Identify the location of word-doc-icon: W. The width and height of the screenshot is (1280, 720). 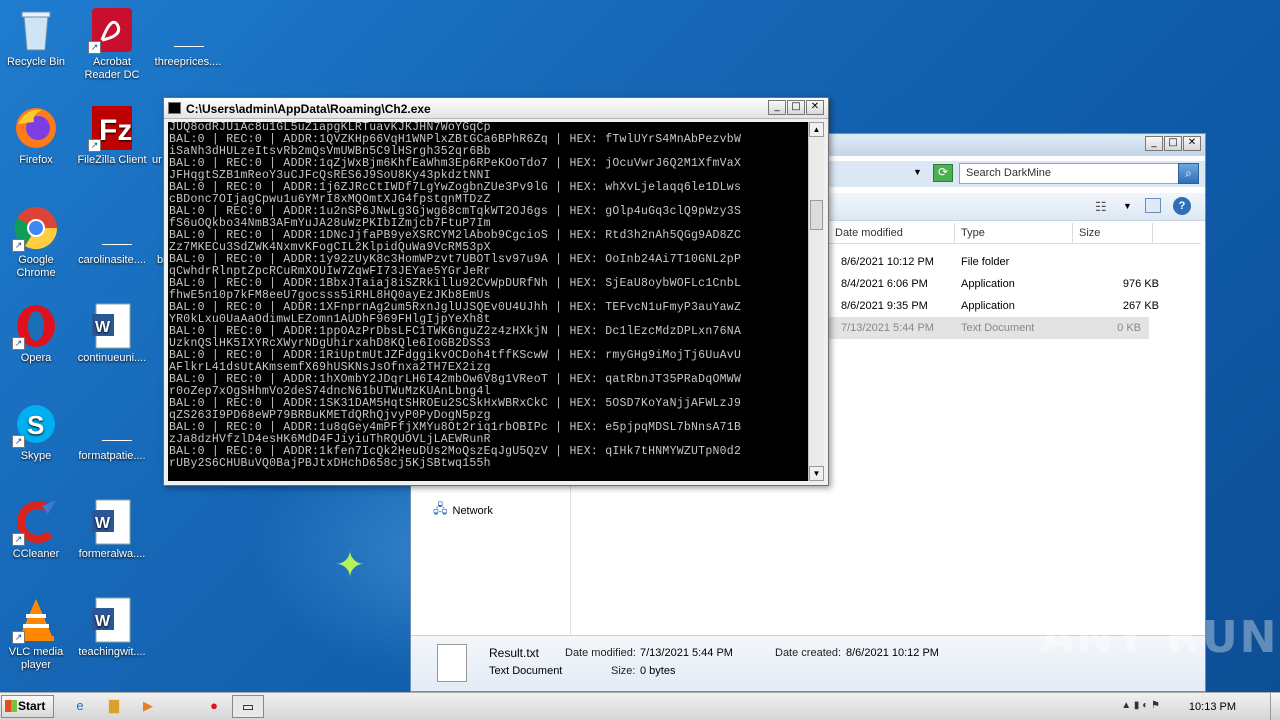
(112, 522).